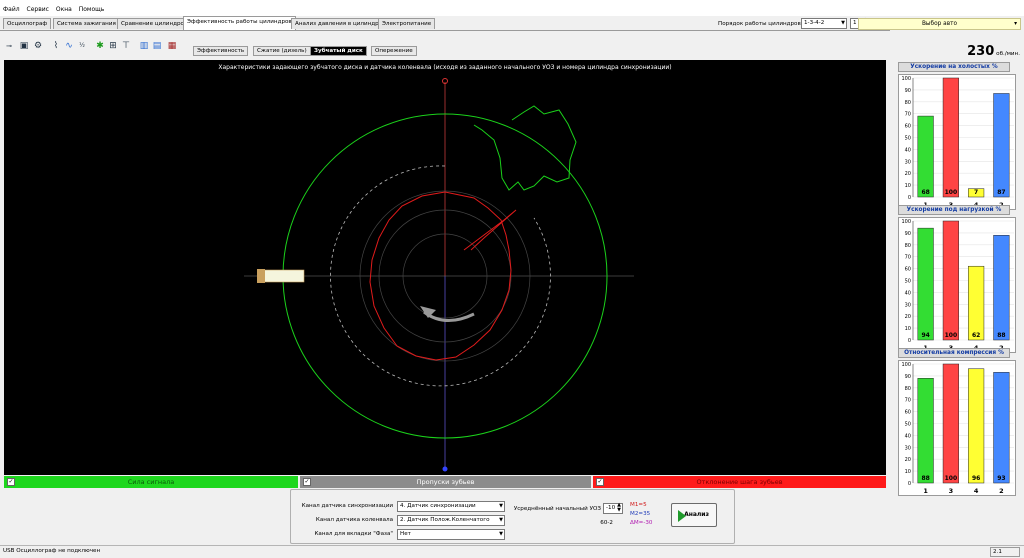  Describe the element at coordinates (908, 258) in the screenshot. I see `y-tick-label: 70` at that location.